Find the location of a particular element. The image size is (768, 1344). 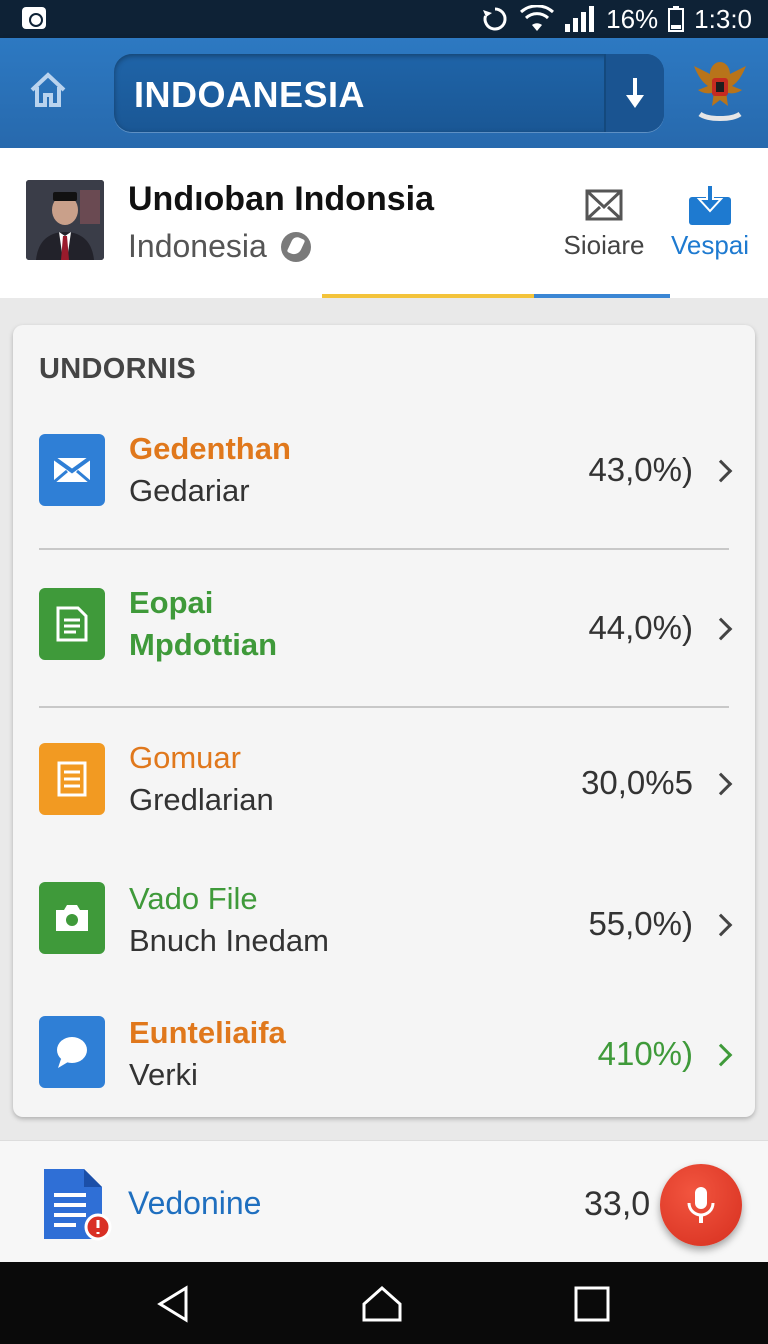

back-icon is located at coordinates (174, 1304).